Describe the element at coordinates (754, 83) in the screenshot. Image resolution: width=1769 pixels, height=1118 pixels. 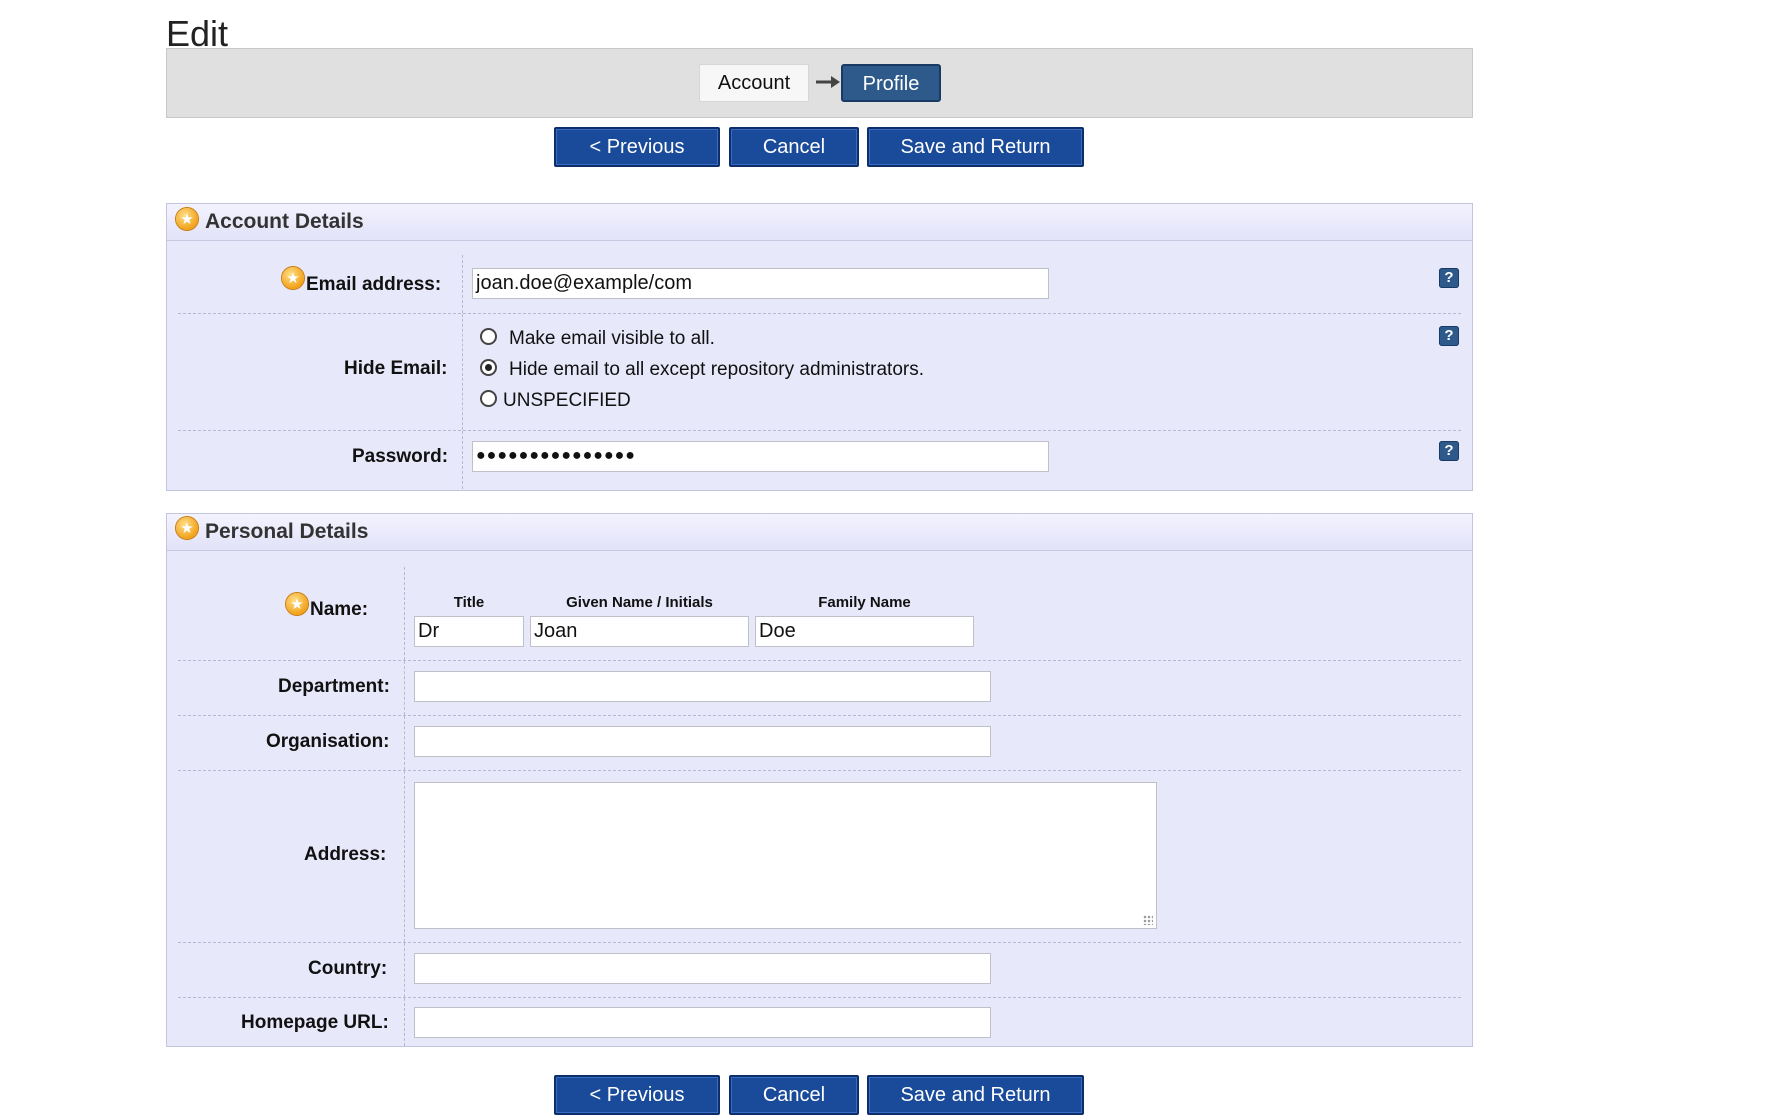
I see `stage-account-button: Account` at that location.